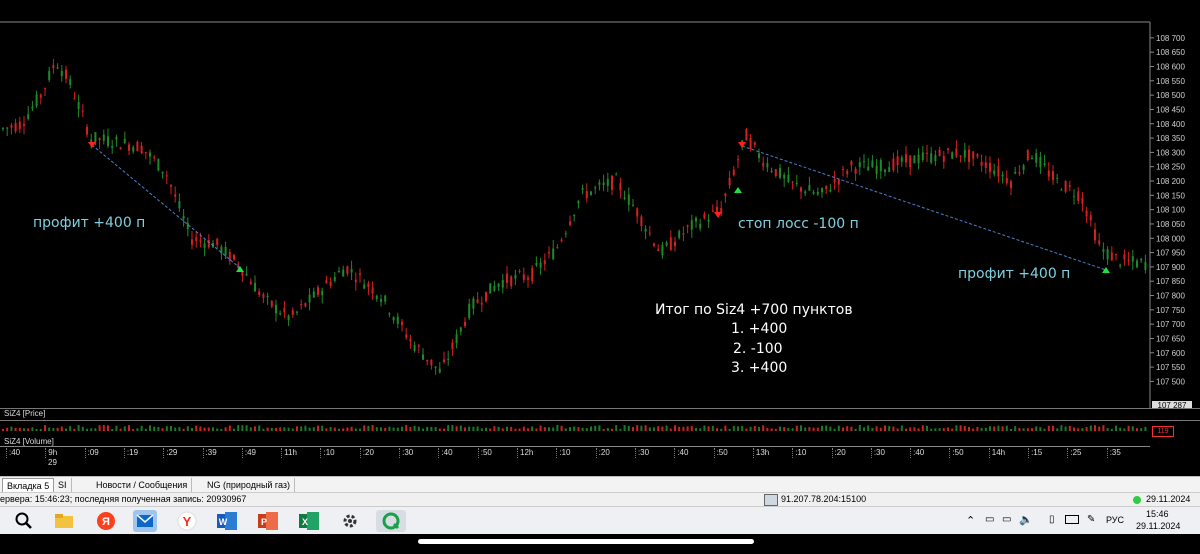 This screenshot has height=554, width=1200. I want to click on word-icon: W, so click(227, 521).